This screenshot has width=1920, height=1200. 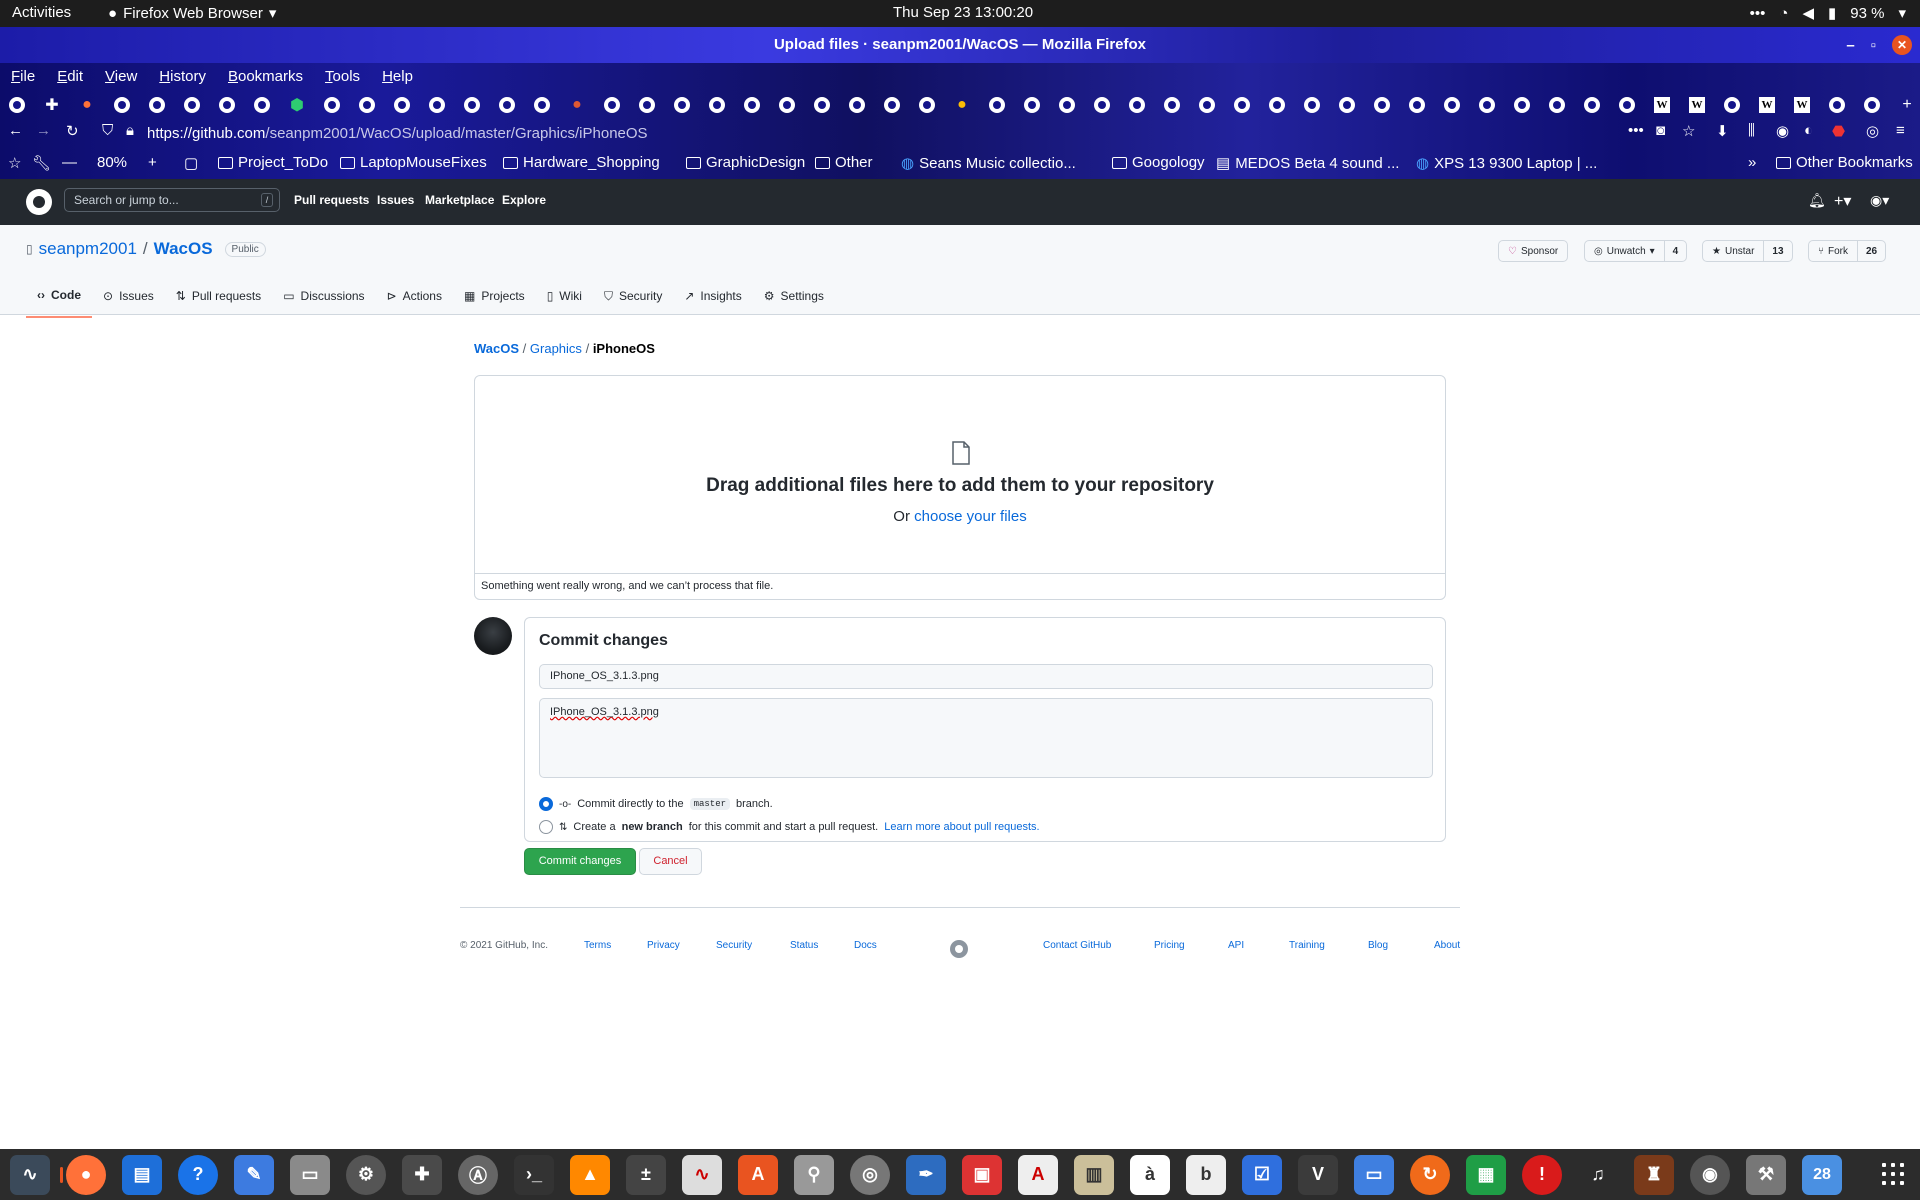 I want to click on app-menu: ● Firefox Web Browser ▾, so click(x=192, y=13).